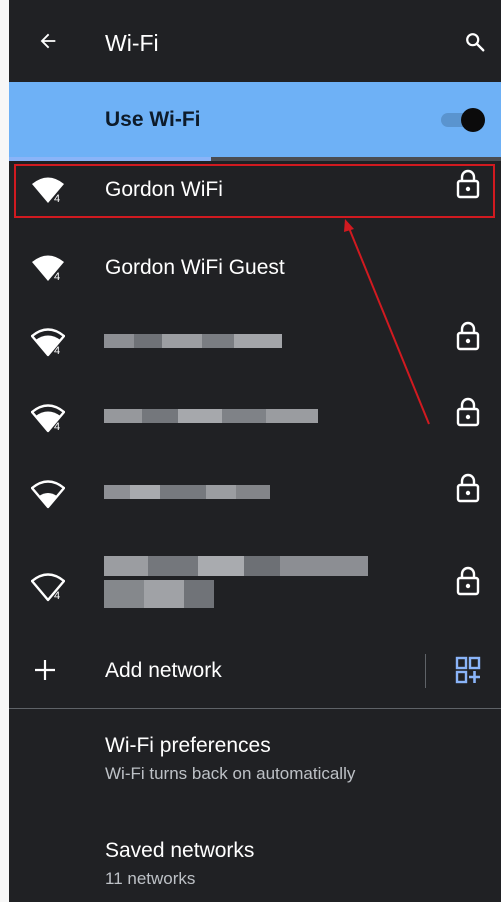  What do you see at coordinates (188, 745) in the screenshot?
I see `wifi-preferences-title: Wi-Fi preferences` at bounding box center [188, 745].